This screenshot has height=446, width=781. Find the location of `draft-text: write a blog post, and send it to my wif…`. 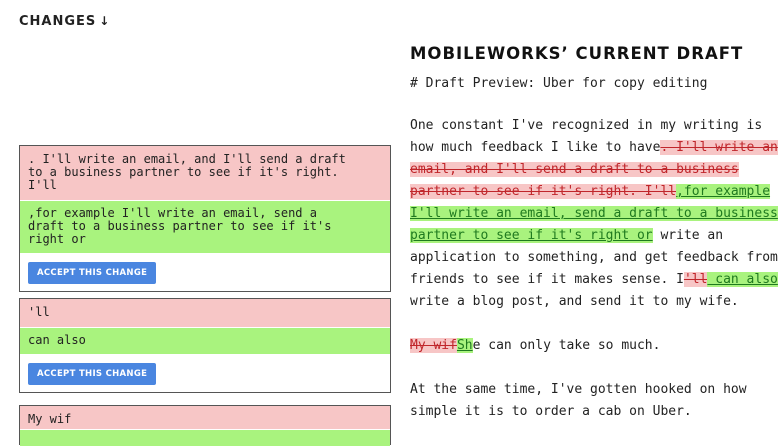

draft-text: write a blog post, and send it to my wif… is located at coordinates (574, 301).